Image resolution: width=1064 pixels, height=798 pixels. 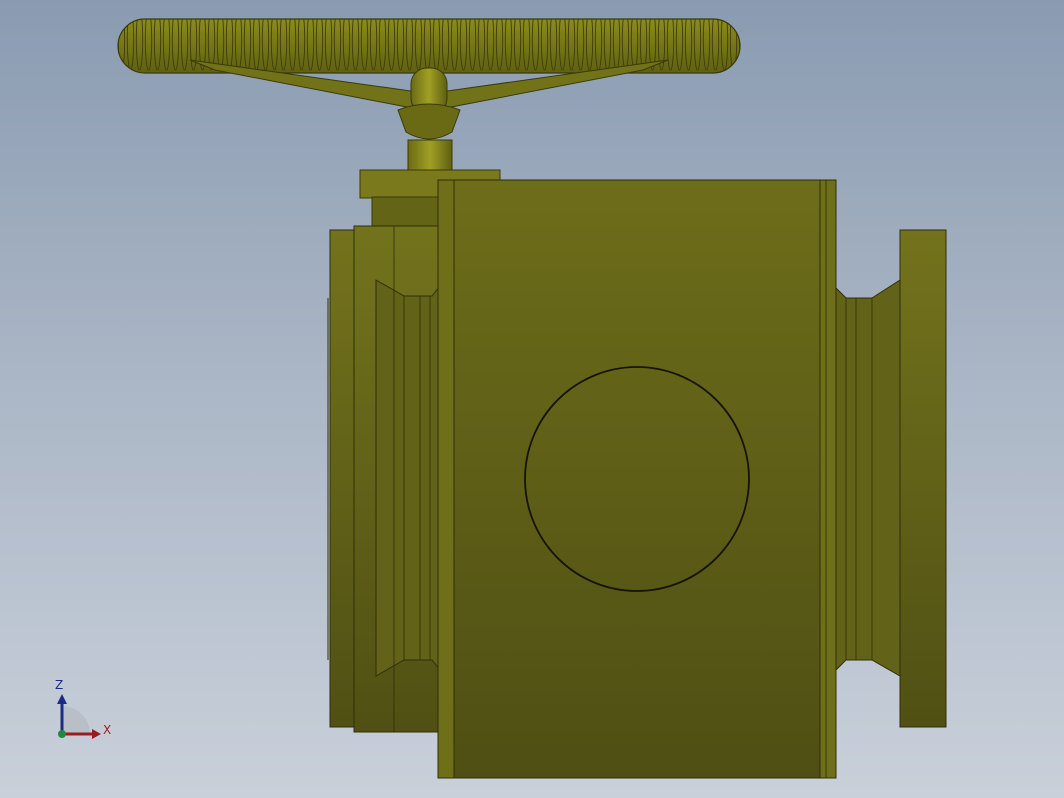 I want to click on handwheel-hub-base, so click(x=429, y=121).